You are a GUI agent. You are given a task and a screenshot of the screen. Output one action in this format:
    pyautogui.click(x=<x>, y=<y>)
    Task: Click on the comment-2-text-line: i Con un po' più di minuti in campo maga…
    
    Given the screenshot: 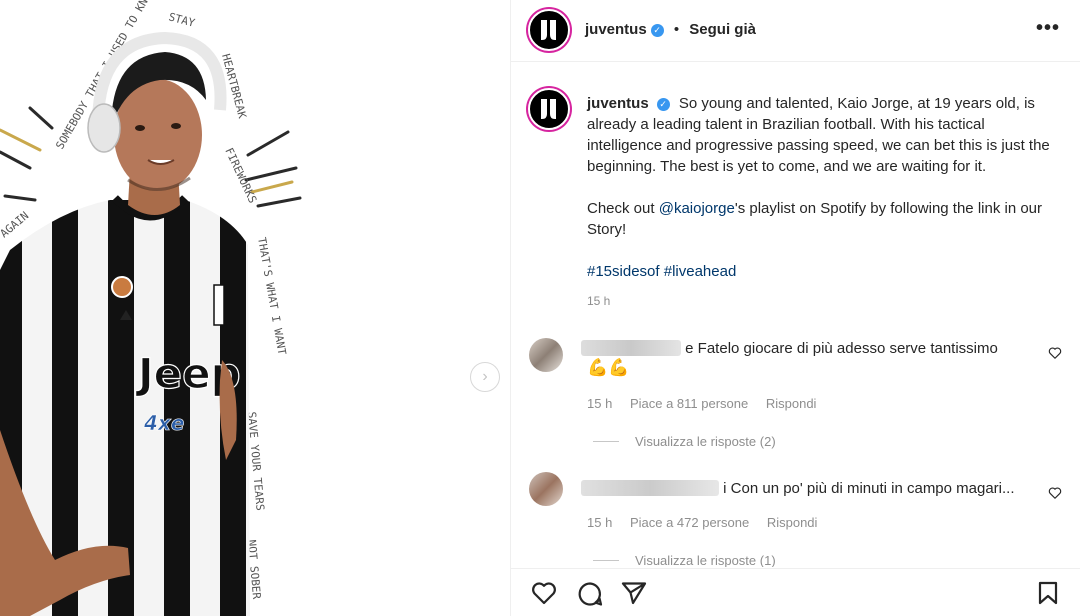 What is the action you would take?
    pyautogui.click(x=798, y=488)
    